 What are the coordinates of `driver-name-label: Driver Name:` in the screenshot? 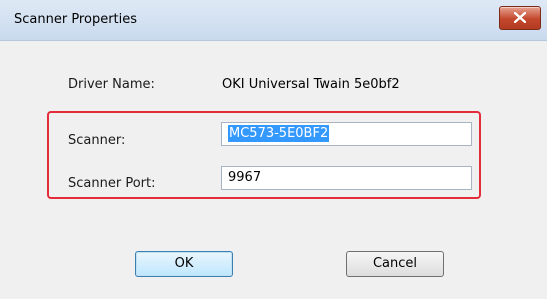 It's located at (111, 84).